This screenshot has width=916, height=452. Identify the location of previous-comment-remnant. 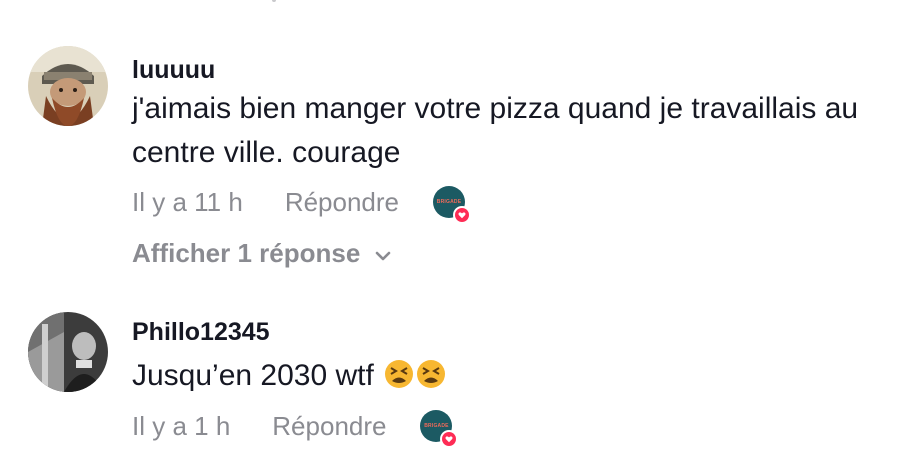
(274, 1).